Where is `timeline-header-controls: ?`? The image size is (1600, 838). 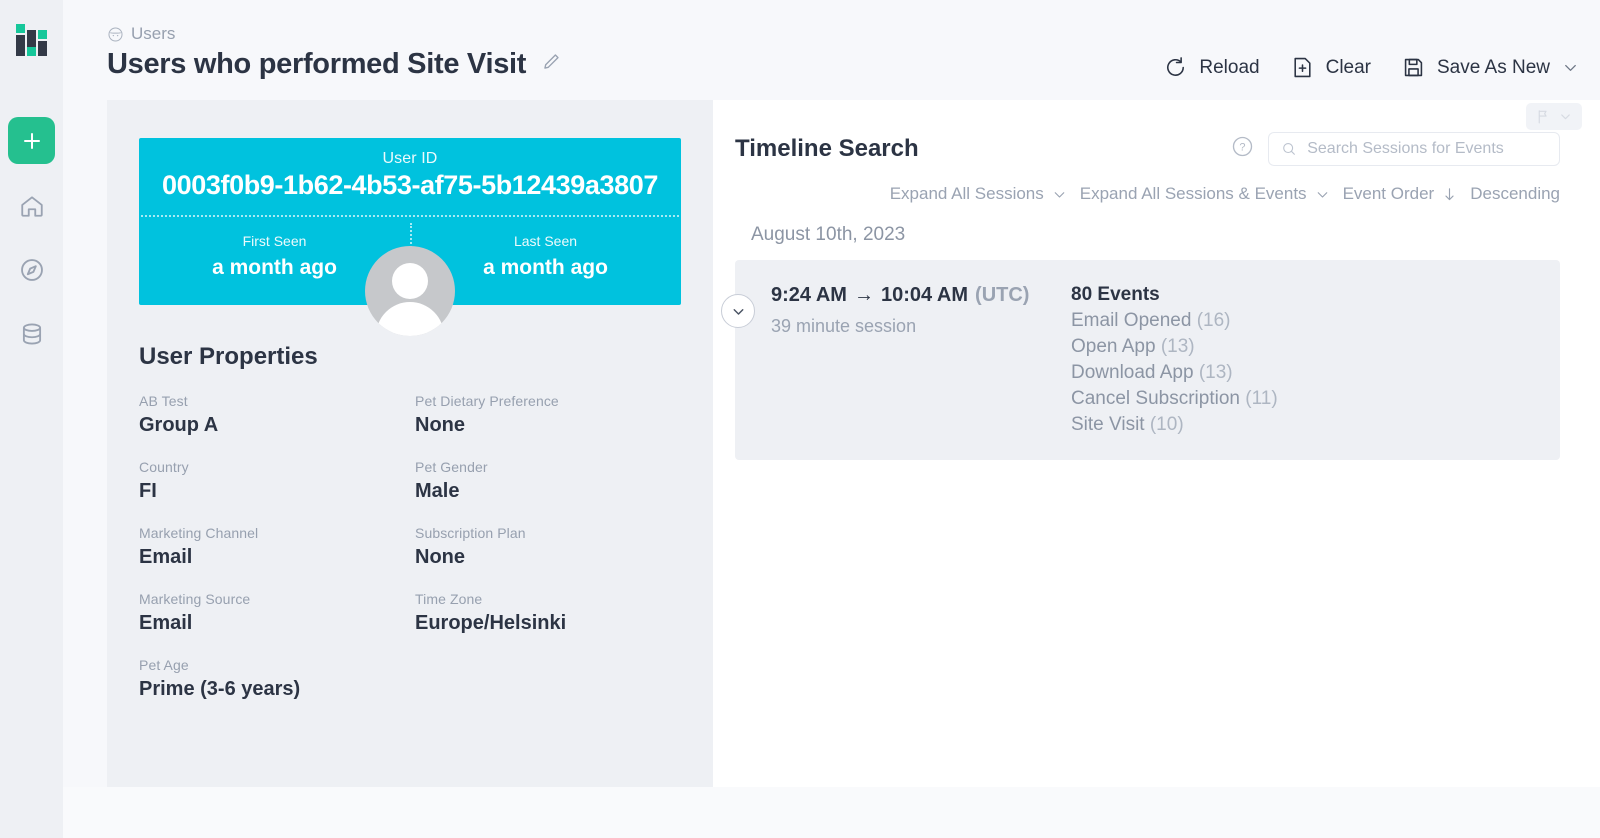
timeline-header-controls: ? is located at coordinates (1395, 149).